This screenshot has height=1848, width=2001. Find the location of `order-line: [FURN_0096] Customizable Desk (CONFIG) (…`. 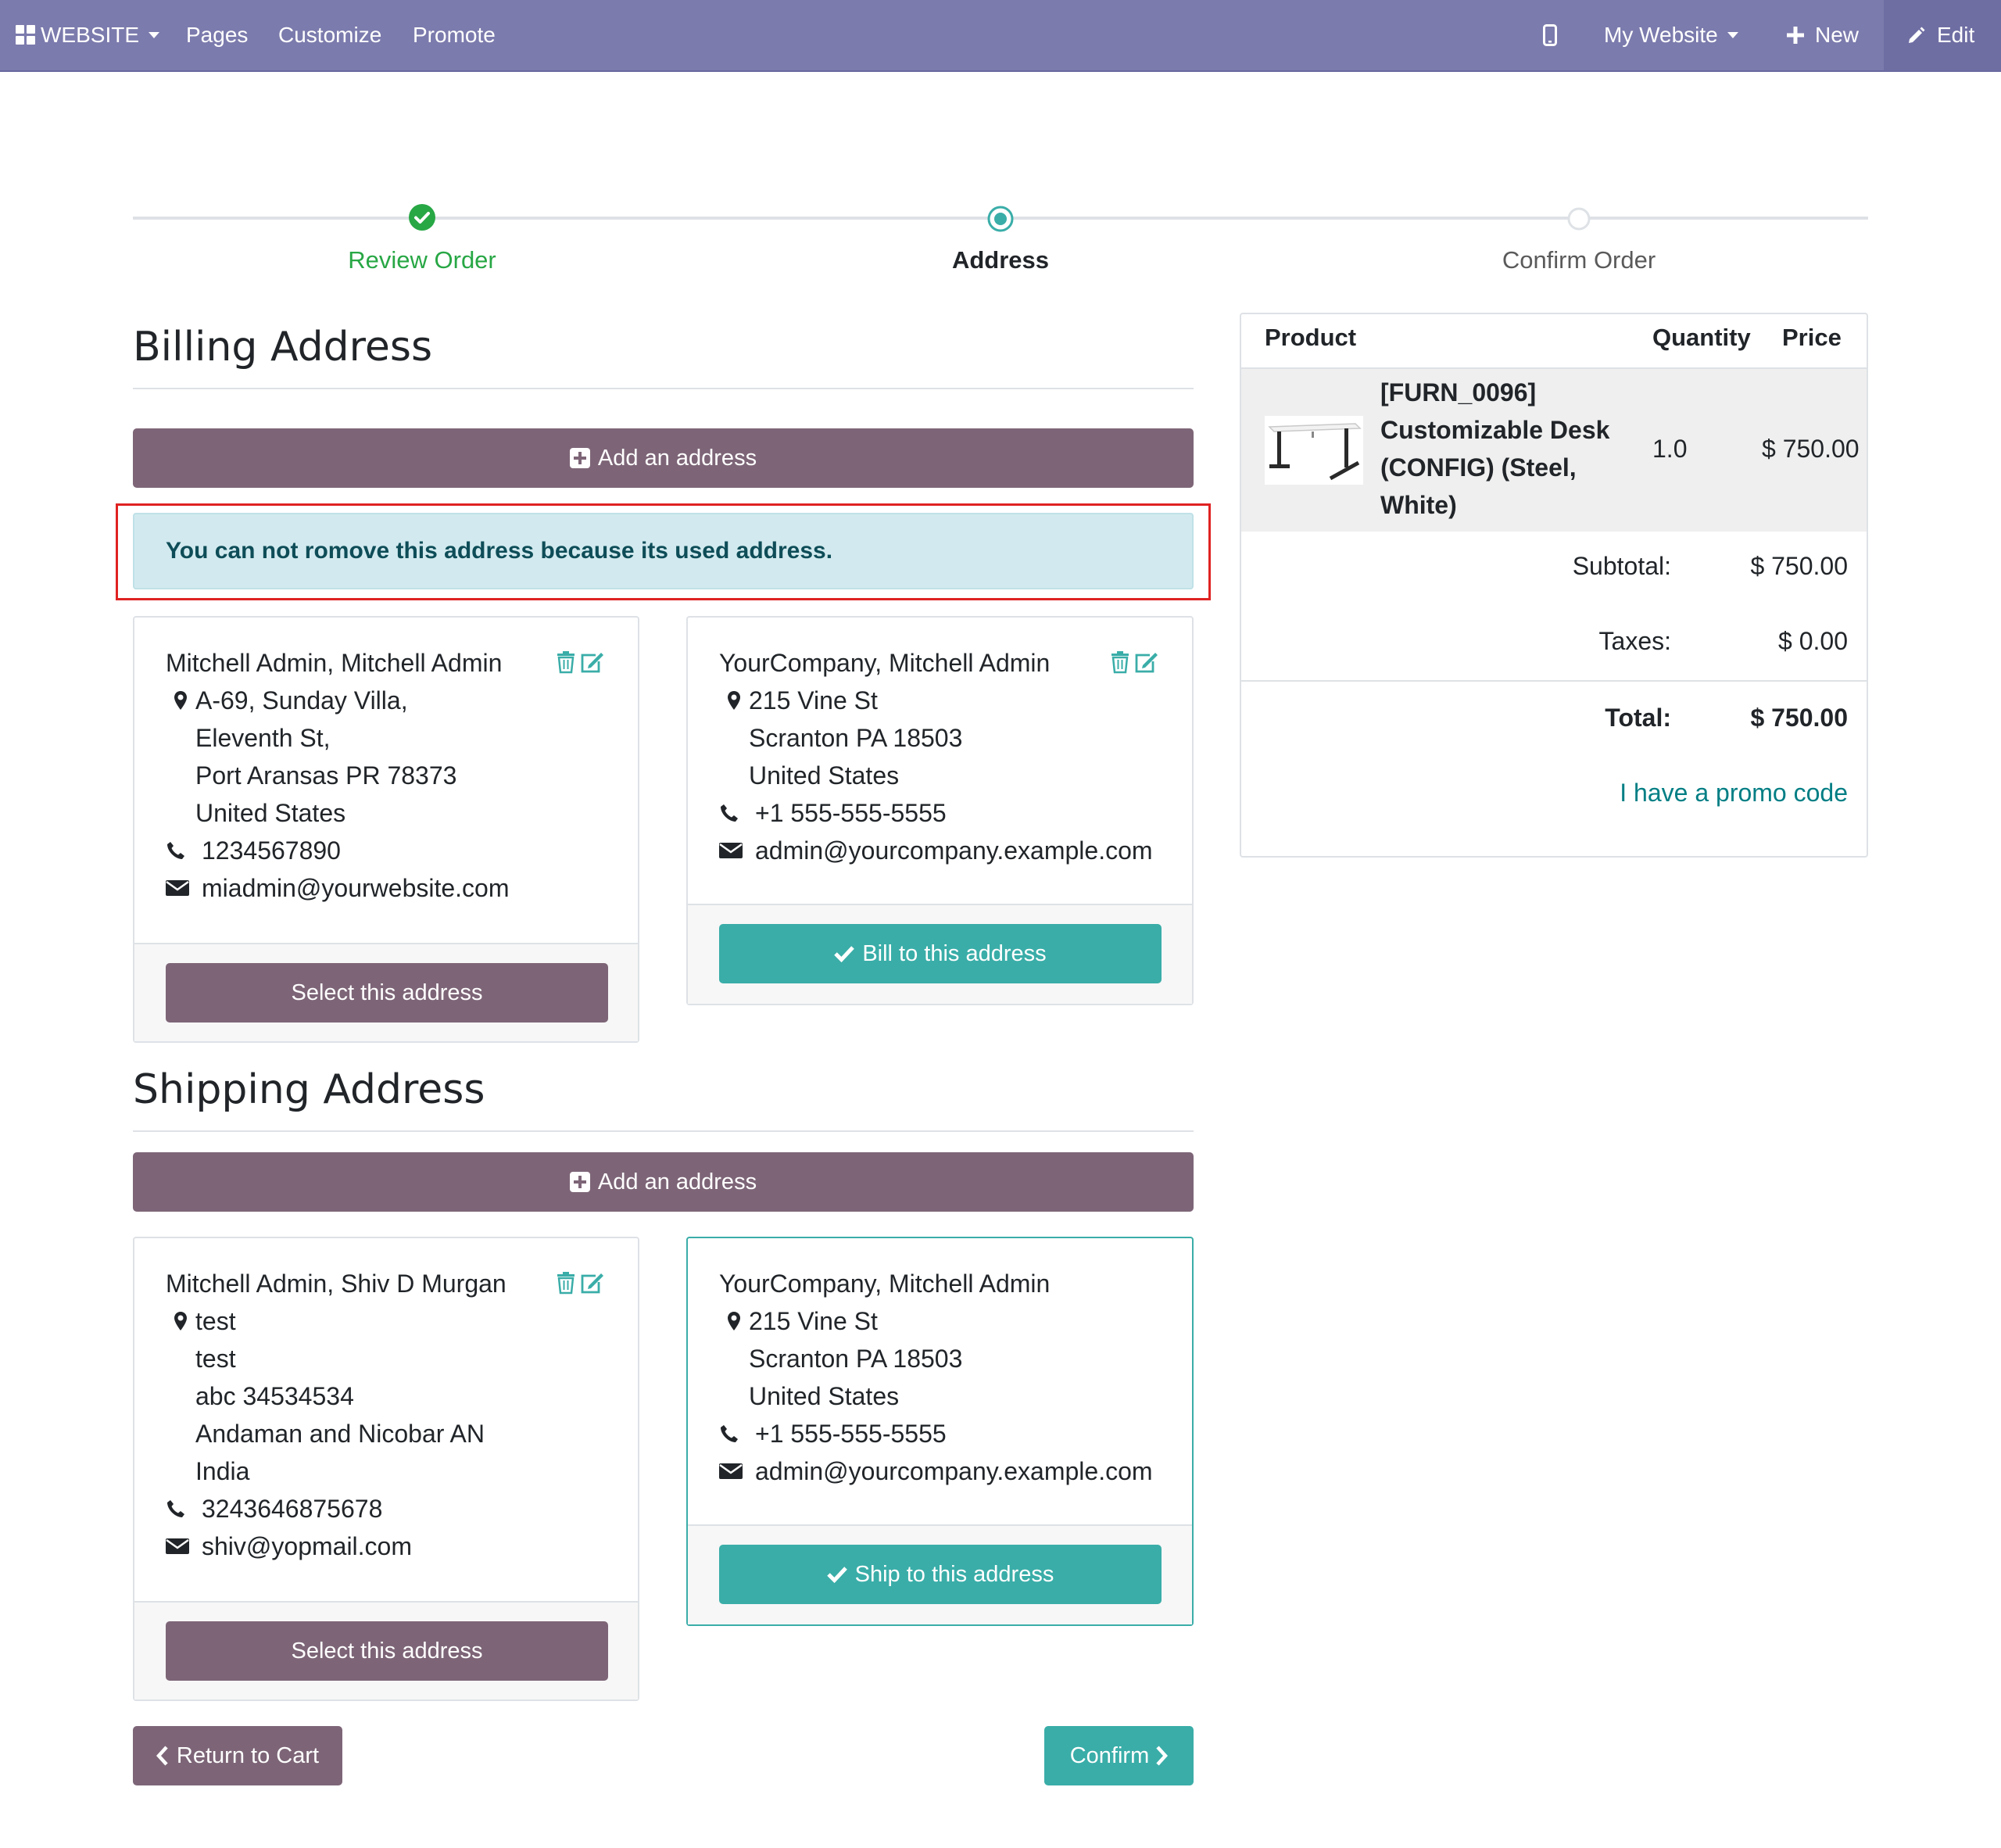

order-line: [FURN_0096] Customizable Desk (CONFIG) (… is located at coordinates (1554, 449).